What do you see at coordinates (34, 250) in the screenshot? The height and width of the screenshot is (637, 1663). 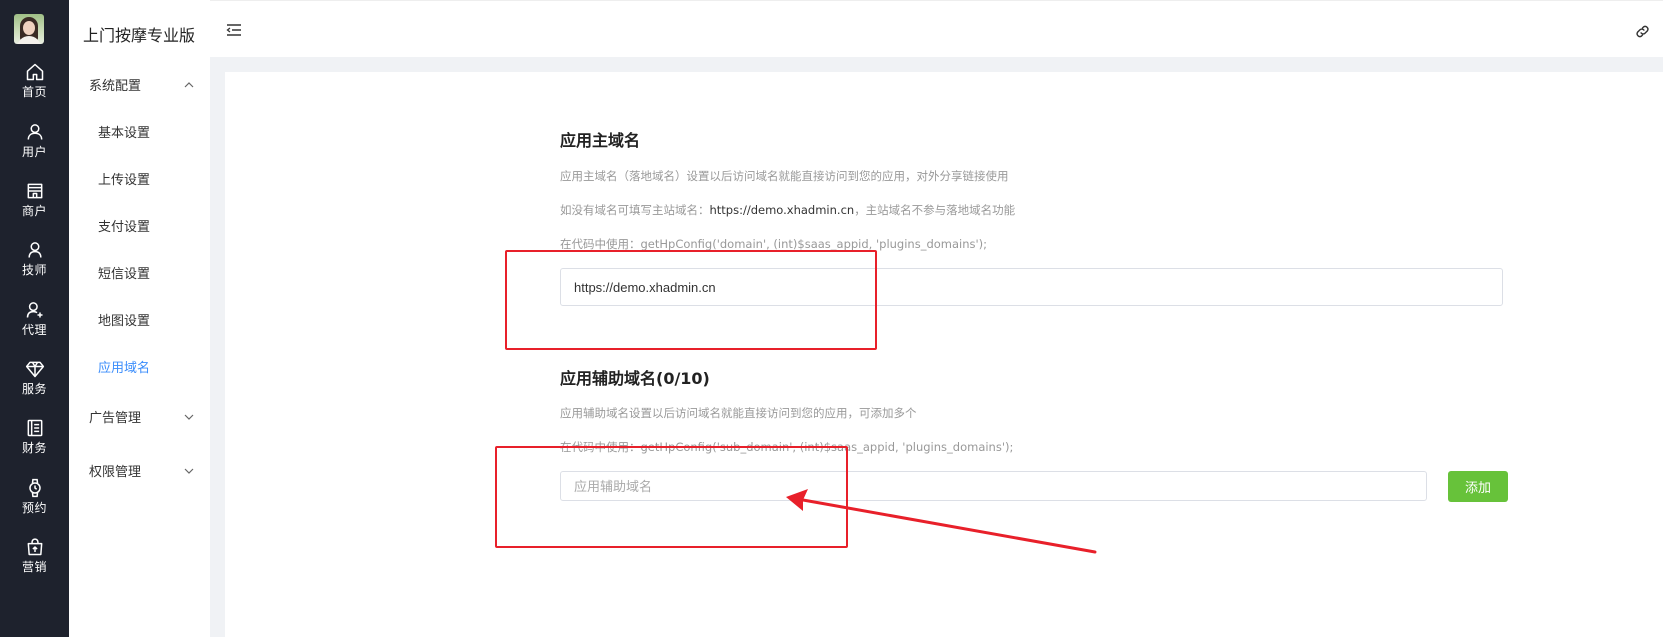 I see `person-icon` at bounding box center [34, 250].